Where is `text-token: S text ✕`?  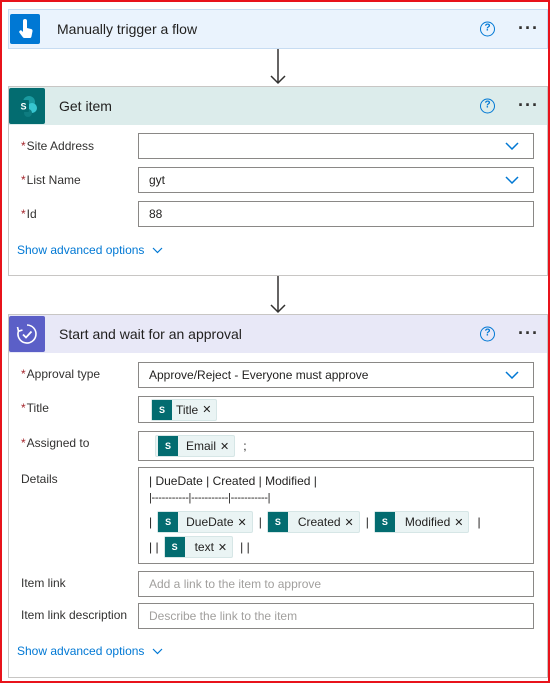
text-token: S text ✕ is located at coordinates (198, 547).